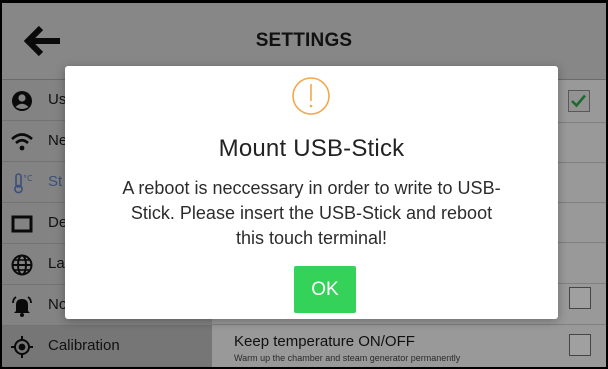  I want to click on exclamation-circle-icon, so click(311, 96).